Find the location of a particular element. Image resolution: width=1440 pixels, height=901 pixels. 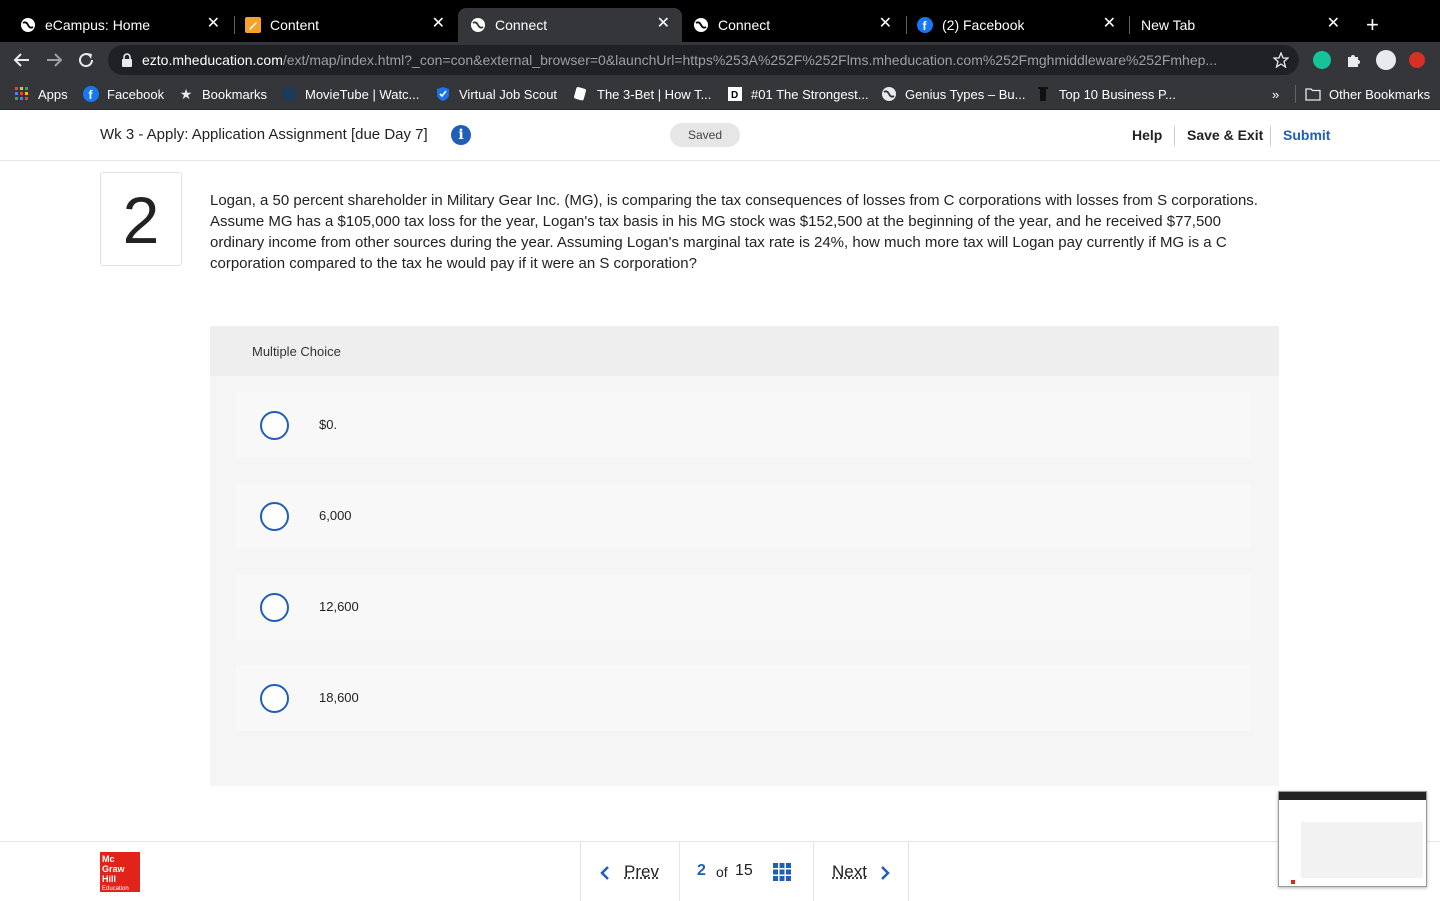

screen-preview-thumbnail is located at coordinates (1352, 839).